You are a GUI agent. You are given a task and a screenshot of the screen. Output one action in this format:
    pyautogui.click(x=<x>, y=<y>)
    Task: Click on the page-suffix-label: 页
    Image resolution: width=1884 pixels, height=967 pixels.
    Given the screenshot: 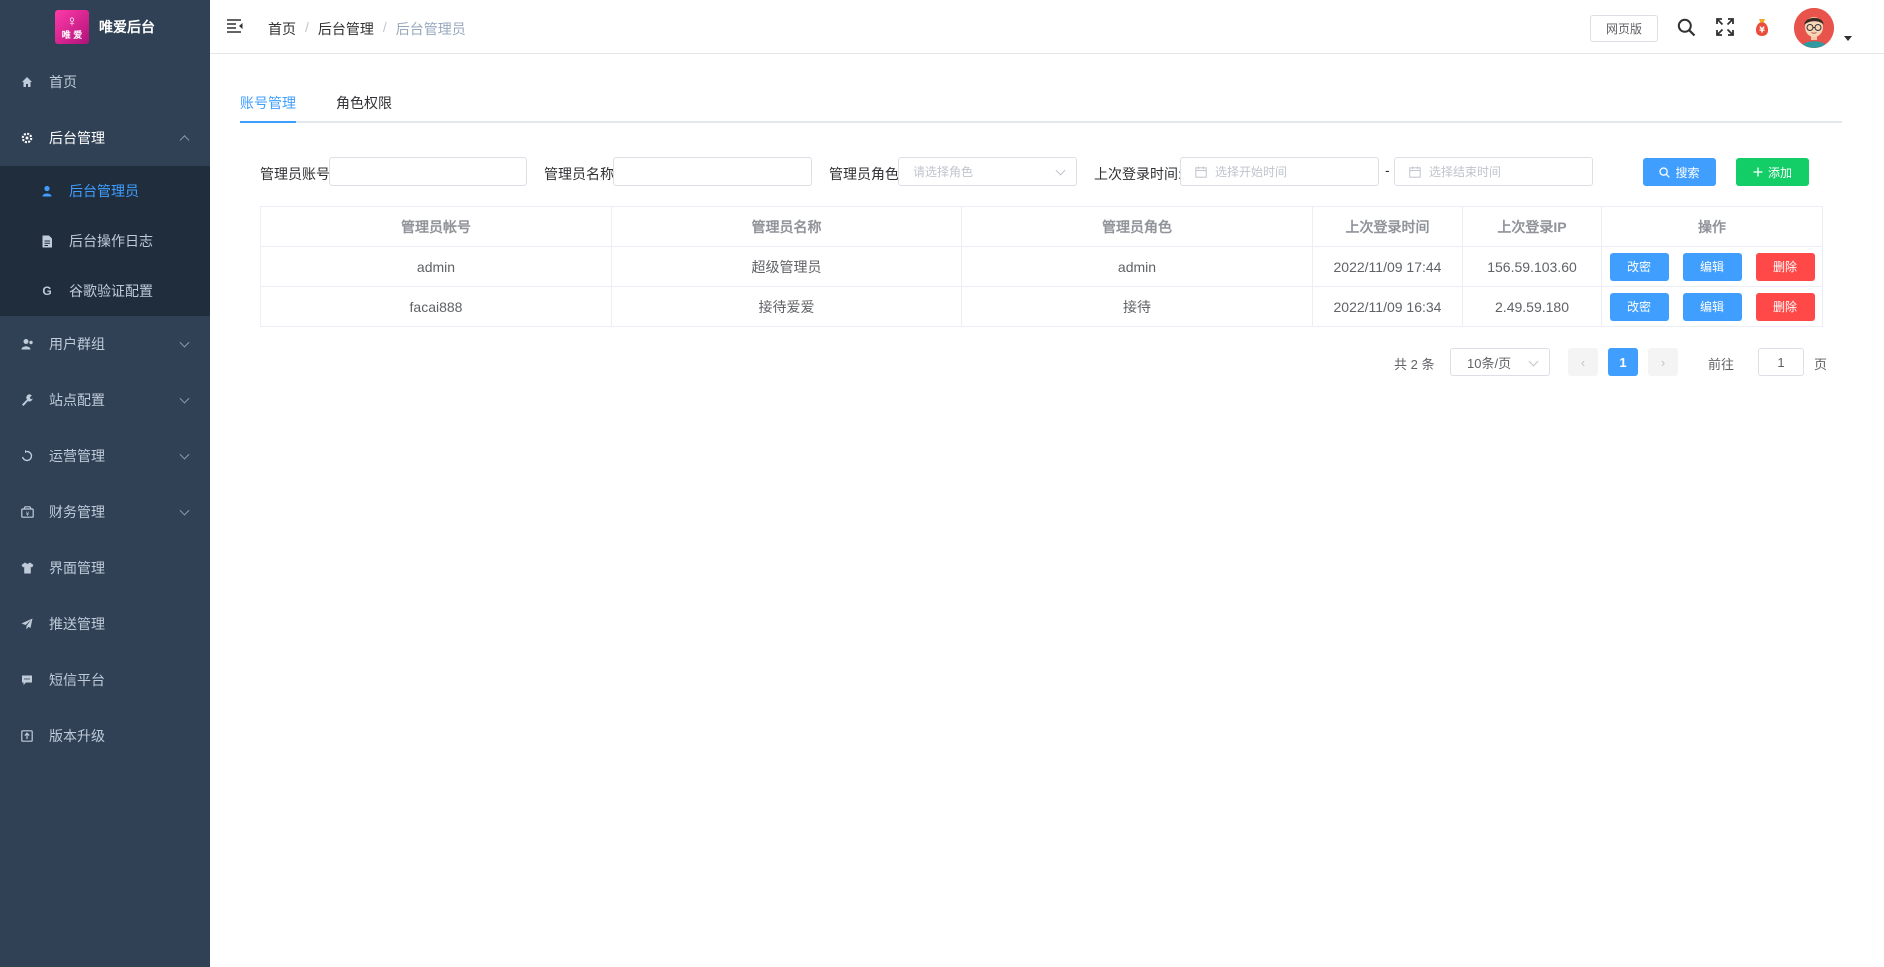 What is the action you would take?
    pyautogui.click(x=1821, y=364)
    